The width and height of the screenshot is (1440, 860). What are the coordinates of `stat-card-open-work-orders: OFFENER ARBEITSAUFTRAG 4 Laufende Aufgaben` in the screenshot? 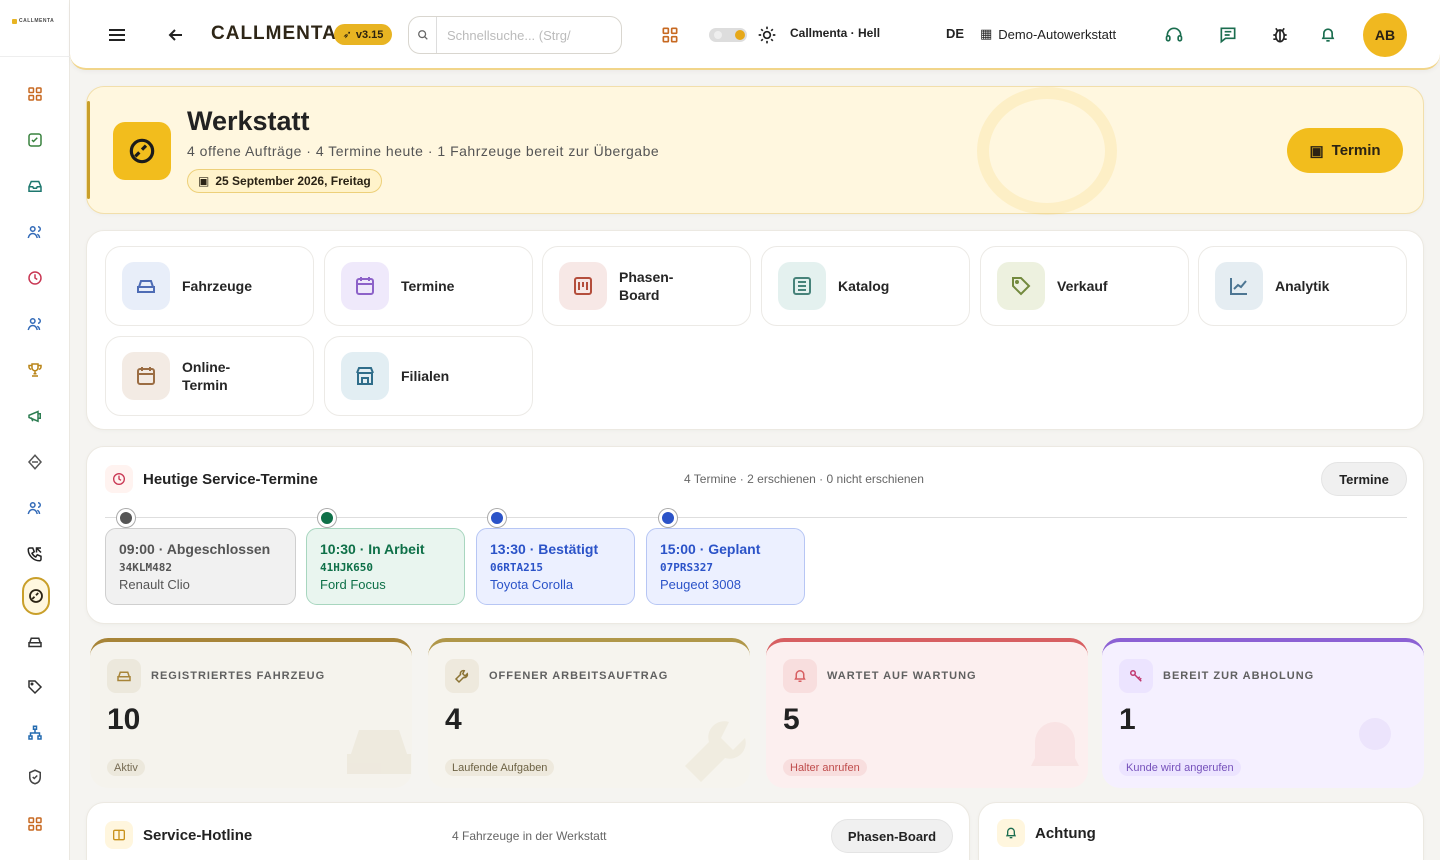 It's located at (589, 713).